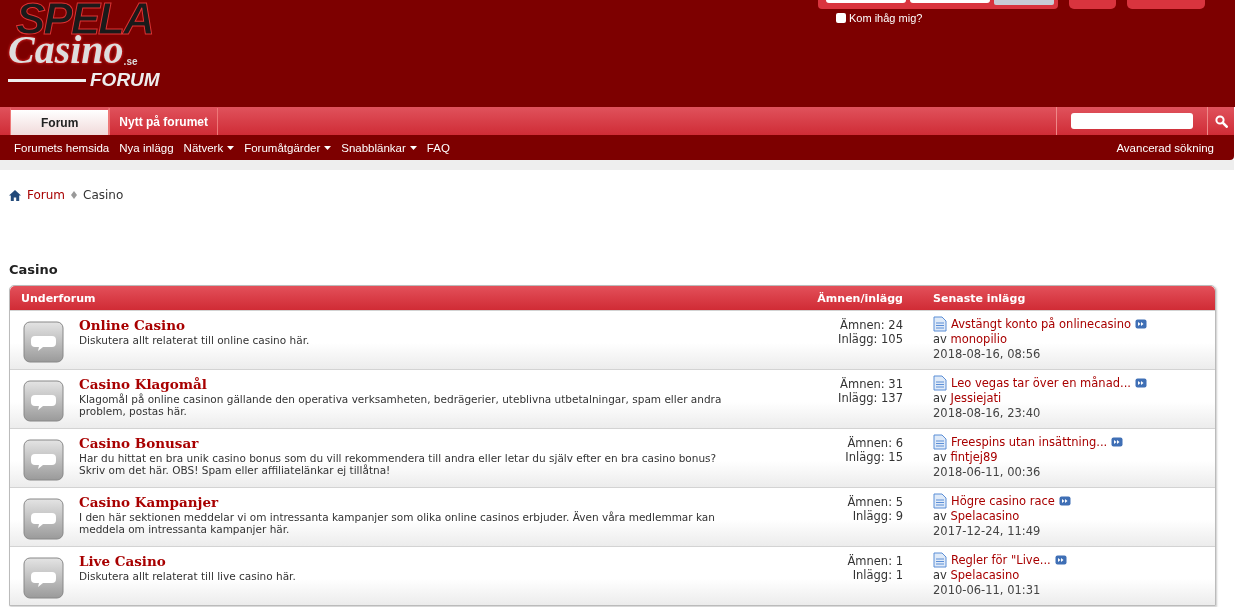 The image size is (1235, 607). I want to click on topic-count: Ämnen: 6, so click(875, 443).